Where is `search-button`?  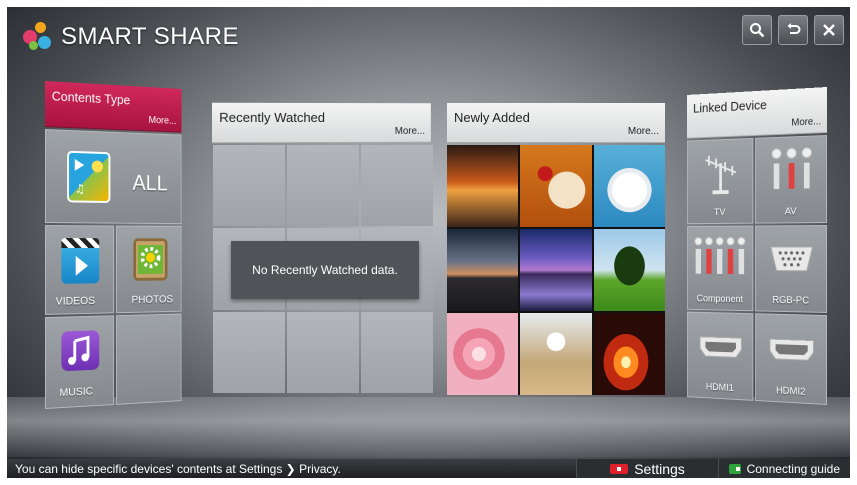
search-button is located at coordinates (757, 30).